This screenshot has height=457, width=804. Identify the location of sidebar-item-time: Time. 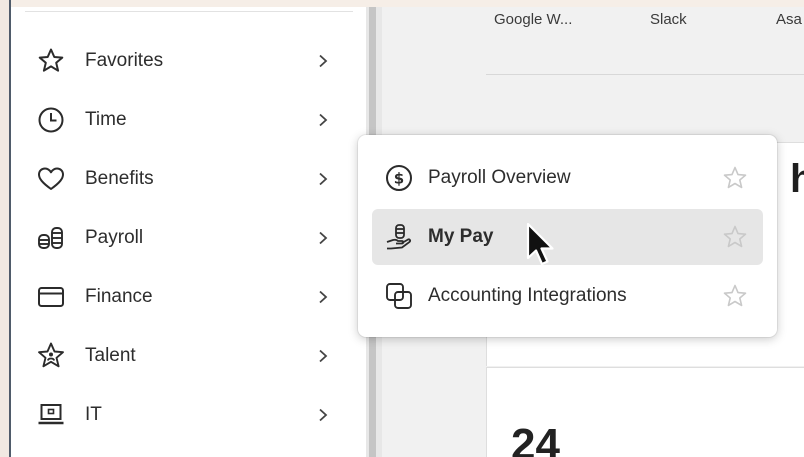
(188, 119).